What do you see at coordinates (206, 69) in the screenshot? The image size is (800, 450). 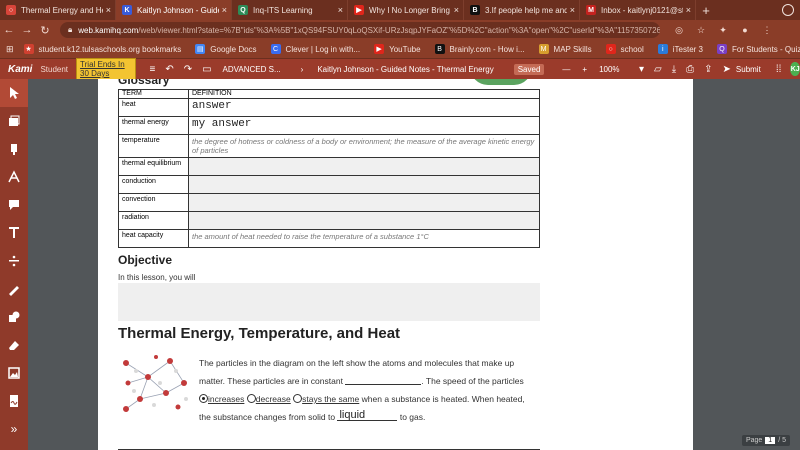 I see `folder-icon: ▭` at bounding box center [206, 69].